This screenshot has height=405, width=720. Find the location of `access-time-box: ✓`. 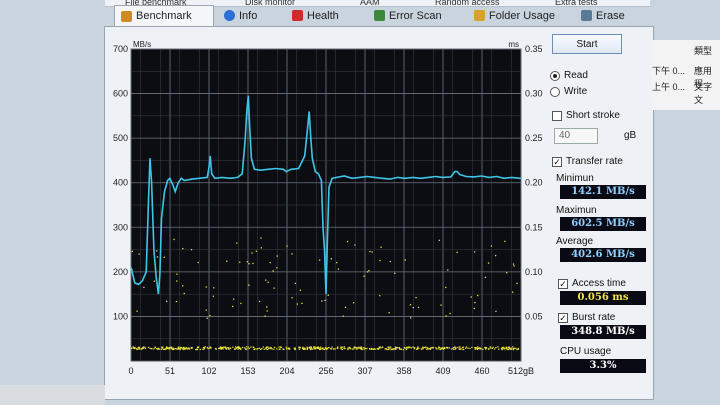

access-time-box: ✓ is located at coordinates (563, 283).